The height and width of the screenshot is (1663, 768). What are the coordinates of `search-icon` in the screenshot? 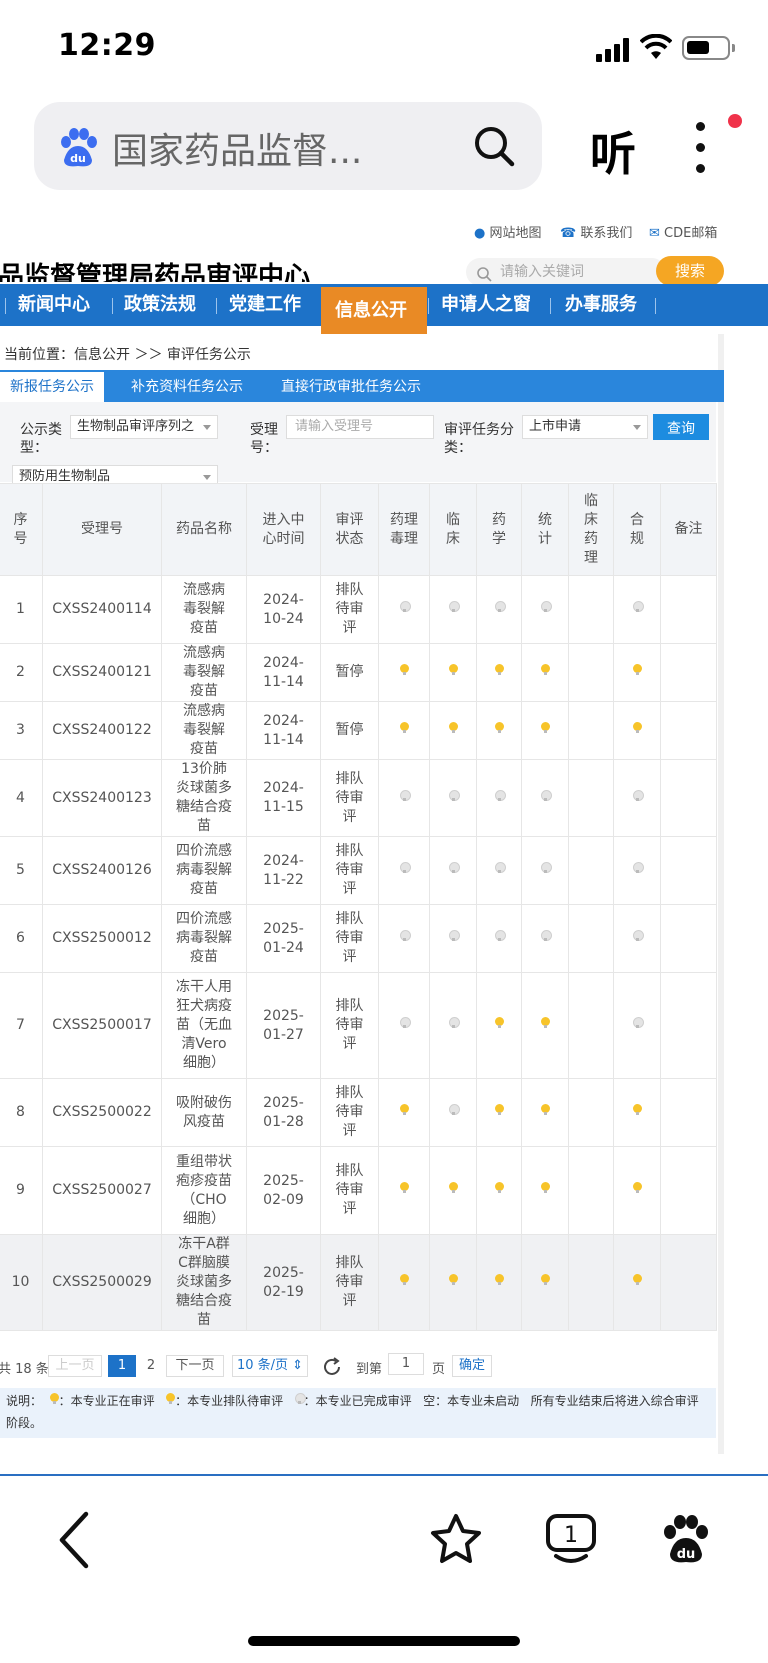 It's located at (494, 146).